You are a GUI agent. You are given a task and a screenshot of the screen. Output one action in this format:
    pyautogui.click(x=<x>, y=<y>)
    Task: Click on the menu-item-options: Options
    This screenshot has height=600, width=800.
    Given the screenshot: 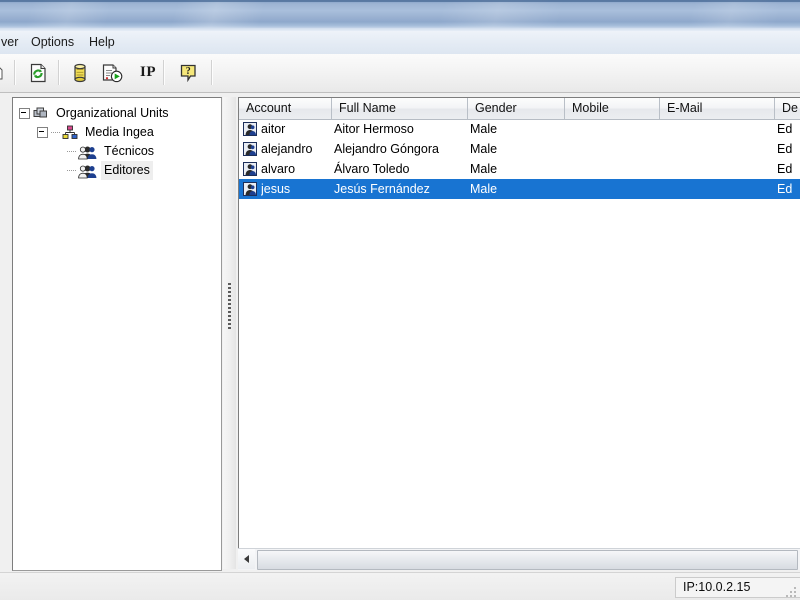 What is the action you would take?
    pyautogui.click(x=52, y=42)
    